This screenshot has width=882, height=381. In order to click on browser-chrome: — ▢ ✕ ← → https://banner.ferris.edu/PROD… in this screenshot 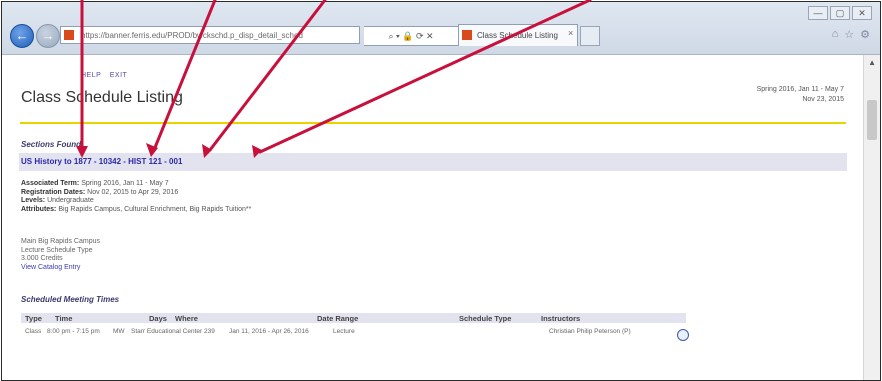, I will do `click(441, 28)`.